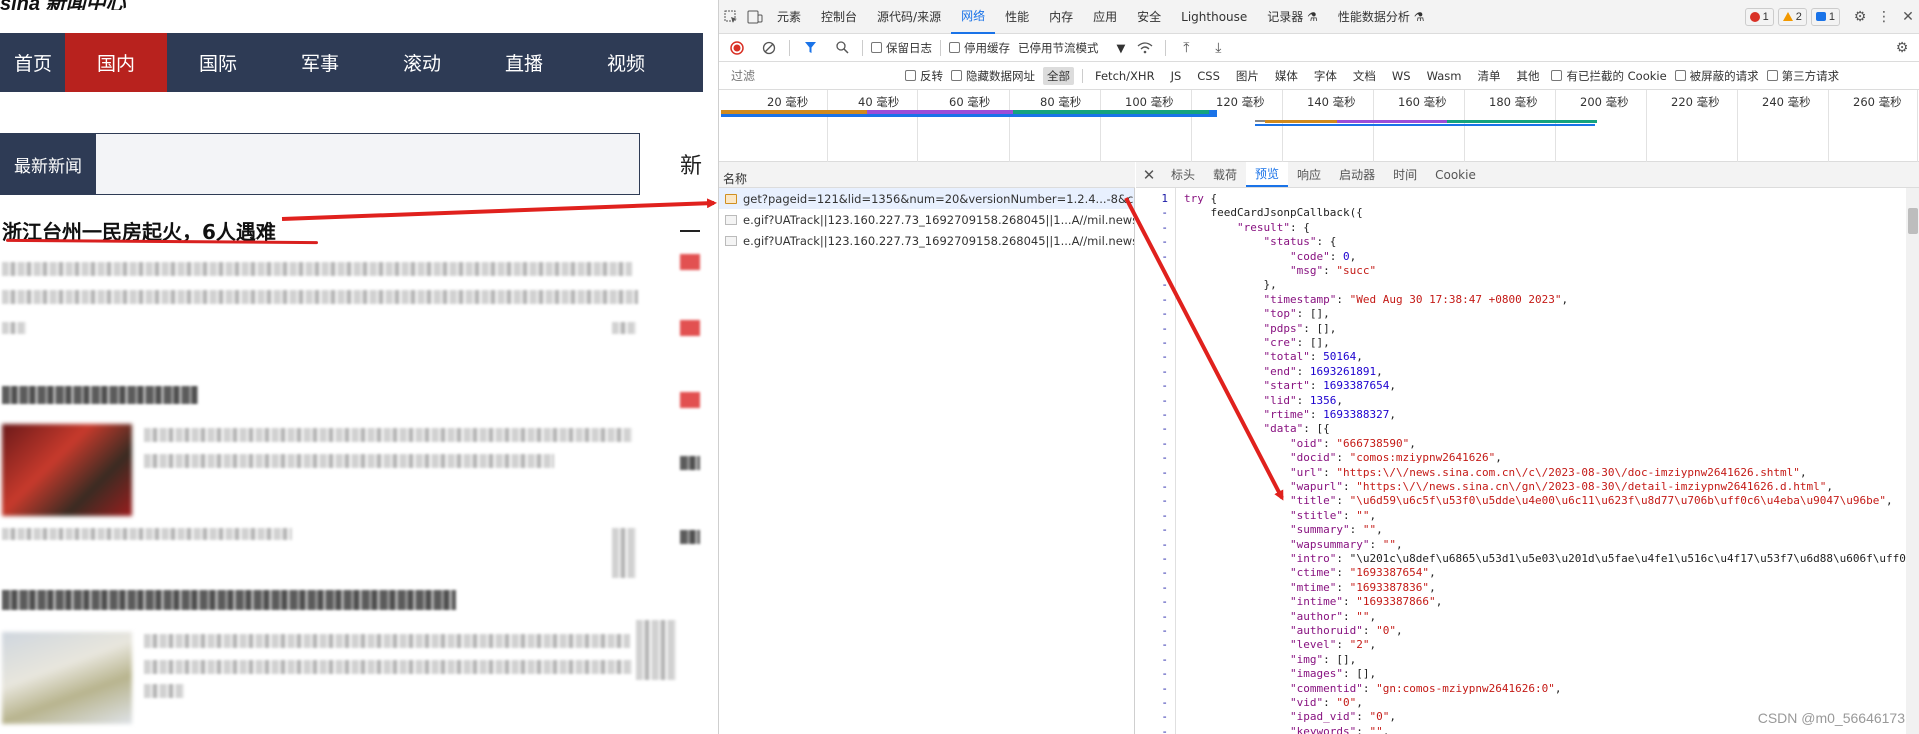 Image resolution: width=1919 pixels, height=734 pixels. What do you see at coordinates (1364, 76) in the screenshot?
I see `type-filter-doc: 文档` at bounding box center [1364, 76].